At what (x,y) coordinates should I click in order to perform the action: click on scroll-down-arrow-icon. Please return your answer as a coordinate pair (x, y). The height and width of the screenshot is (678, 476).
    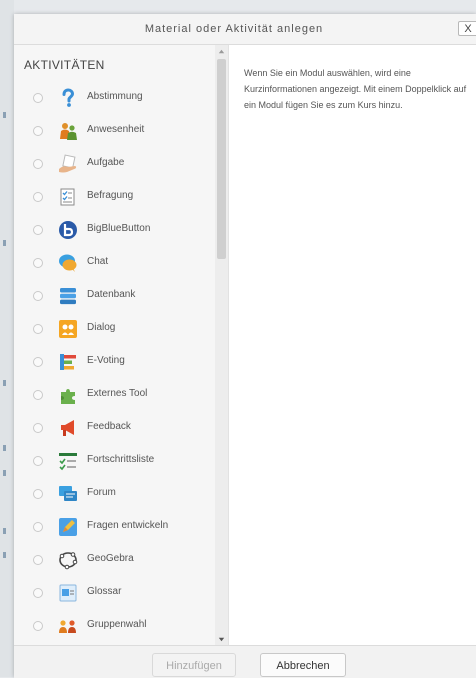
    Looking at the image, I should click on (221, 639).